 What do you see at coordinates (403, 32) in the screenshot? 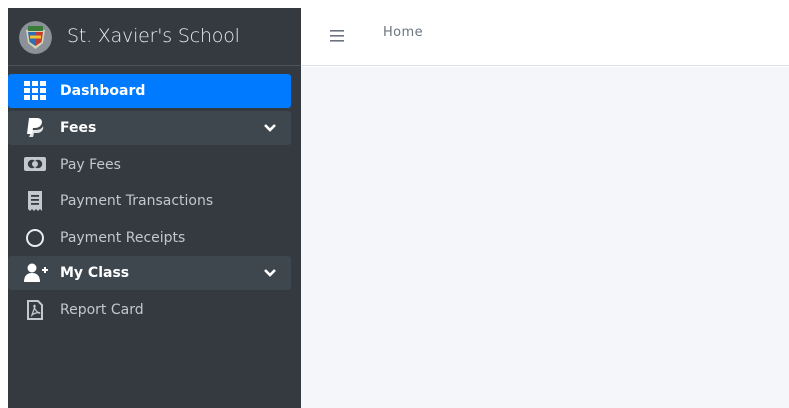
I see `home-link: Home` at bounding box center [403, 32].